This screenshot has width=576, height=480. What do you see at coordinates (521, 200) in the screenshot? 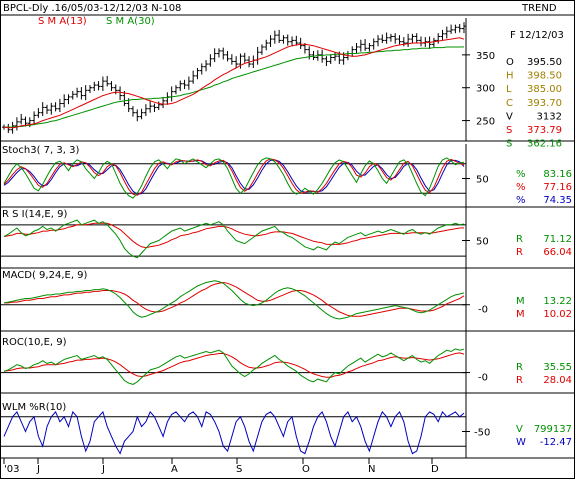
I see `stoch-key-2: %` at bounding box center [521, 200].